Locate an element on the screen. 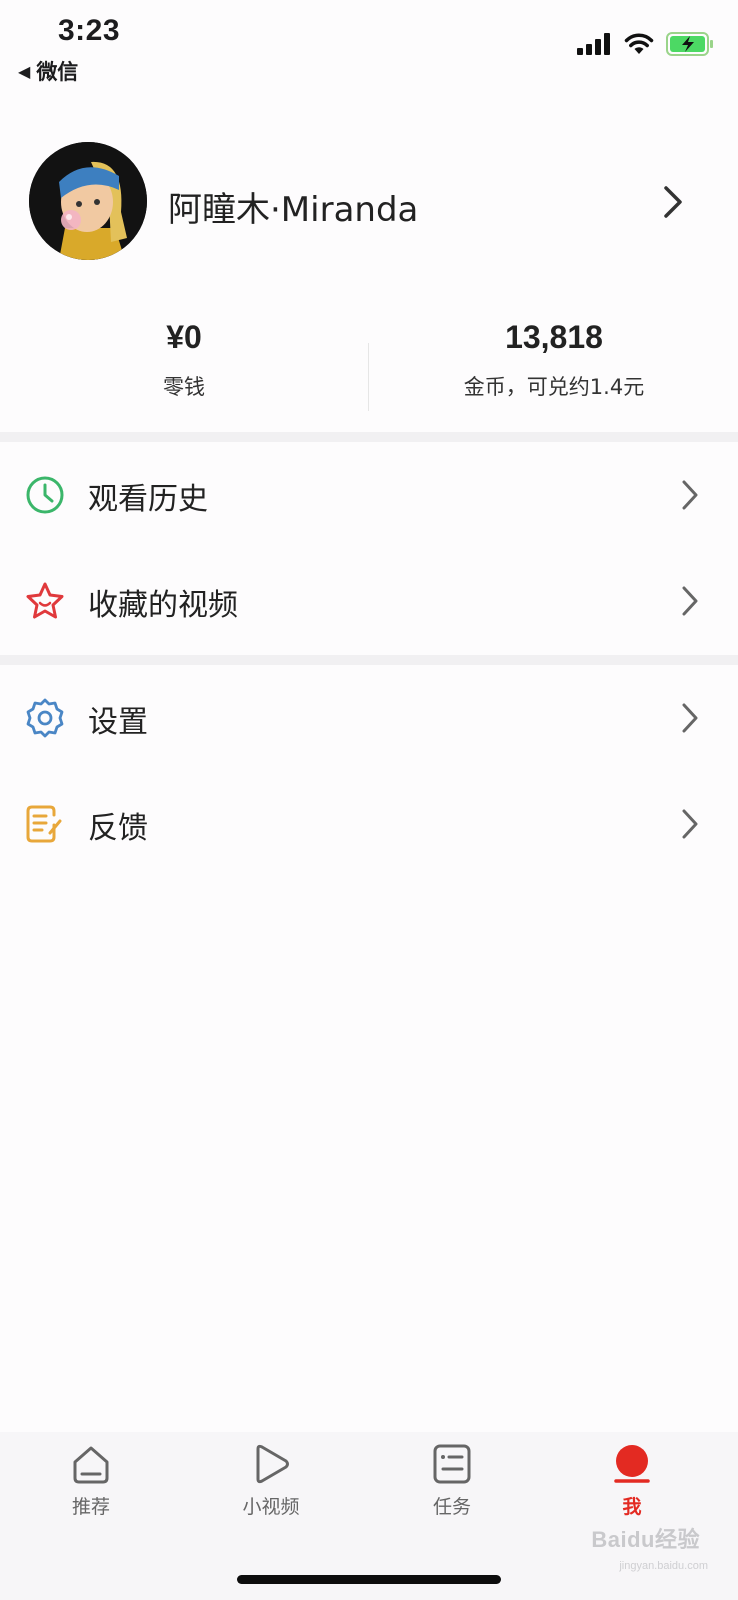 Image resolution: width=738 pixels, height=1600 pixels. play-icon is located at coordinates (272, 1464).